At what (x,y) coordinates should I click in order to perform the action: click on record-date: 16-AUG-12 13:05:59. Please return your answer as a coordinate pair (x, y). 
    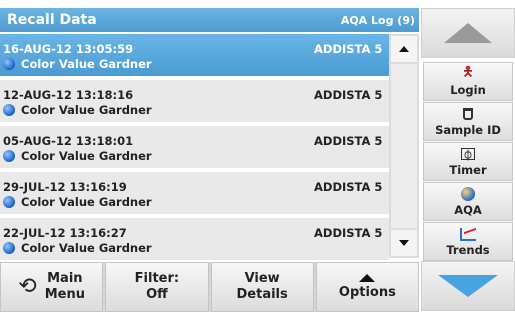
    Looking at the image, I should click on (68, 49).